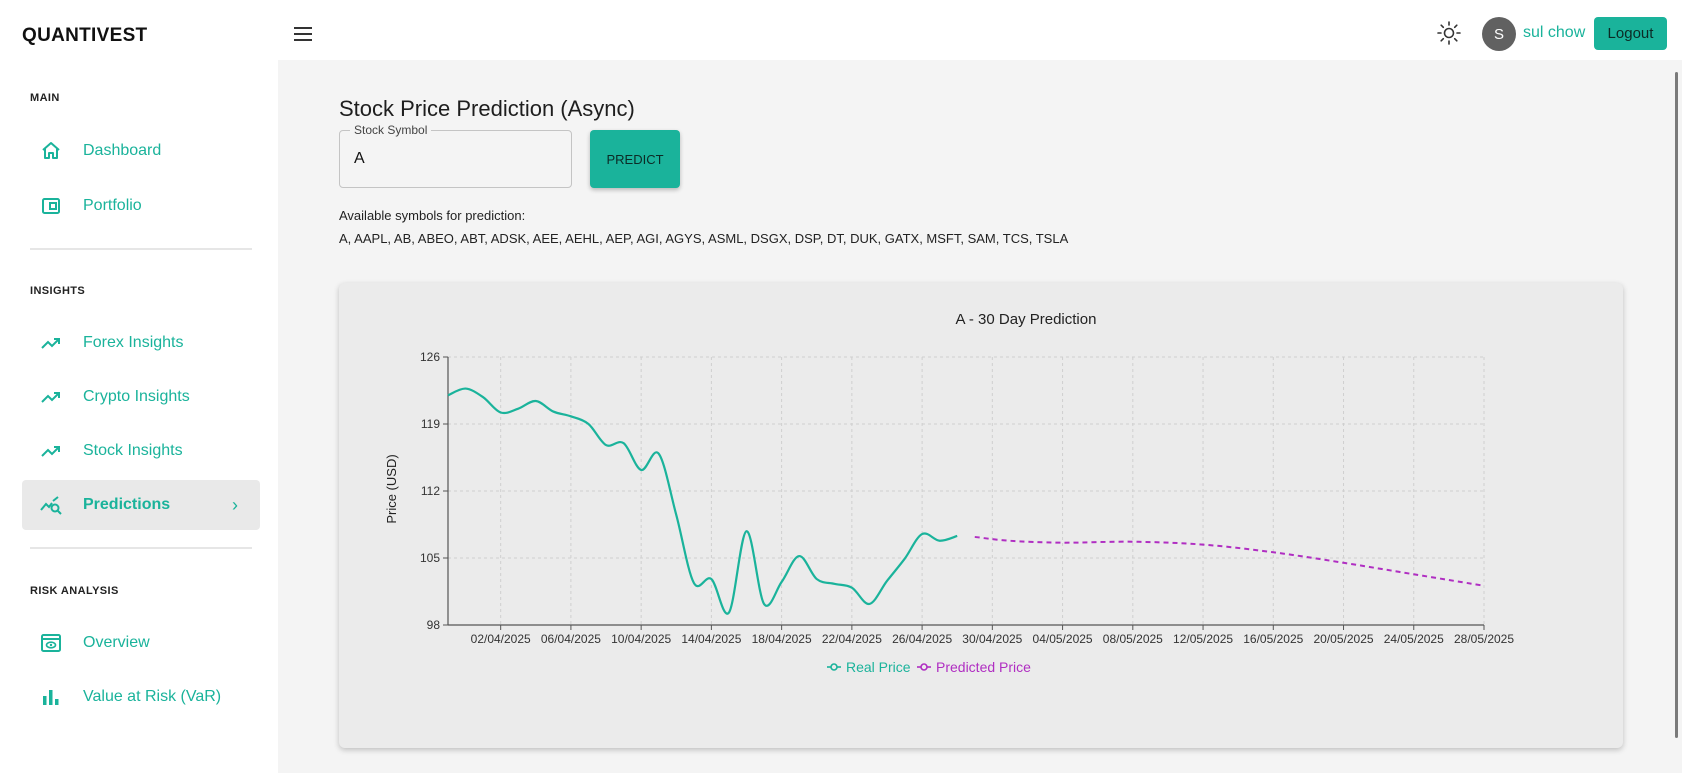  Describe the element at coordinates (85, 35) in the screenshot. I see `app-brand: QUANTIVEST` at that location.